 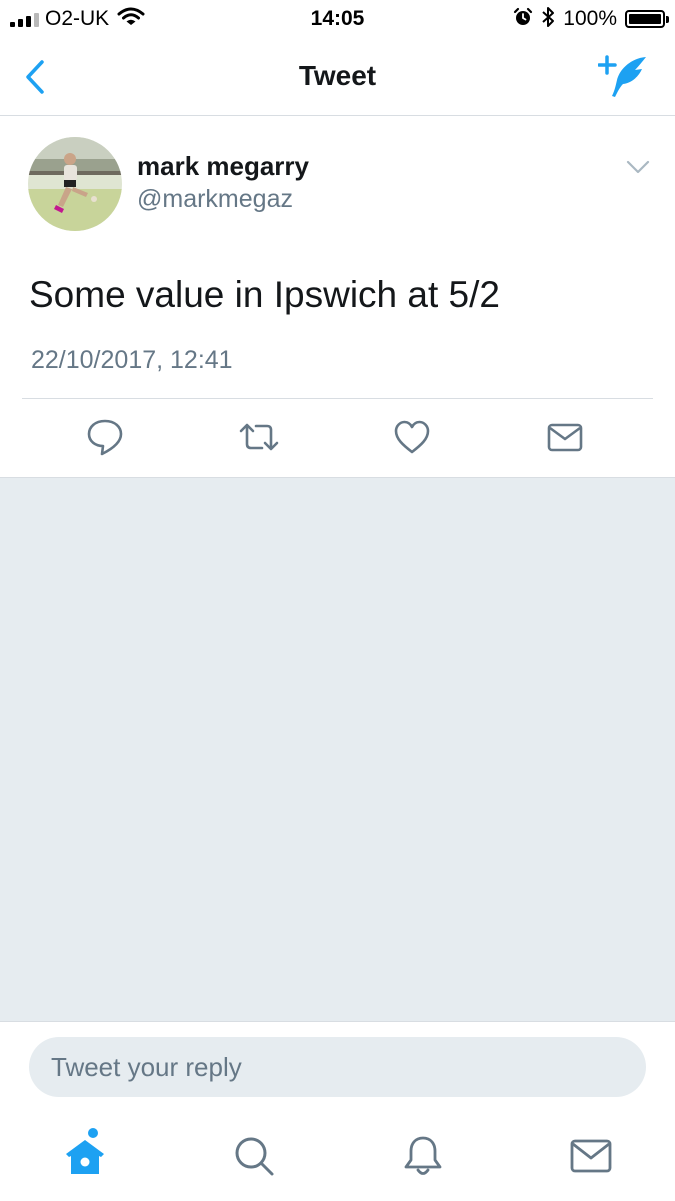 I want to click on home-badge-dot, so click(x=93, y=1133).